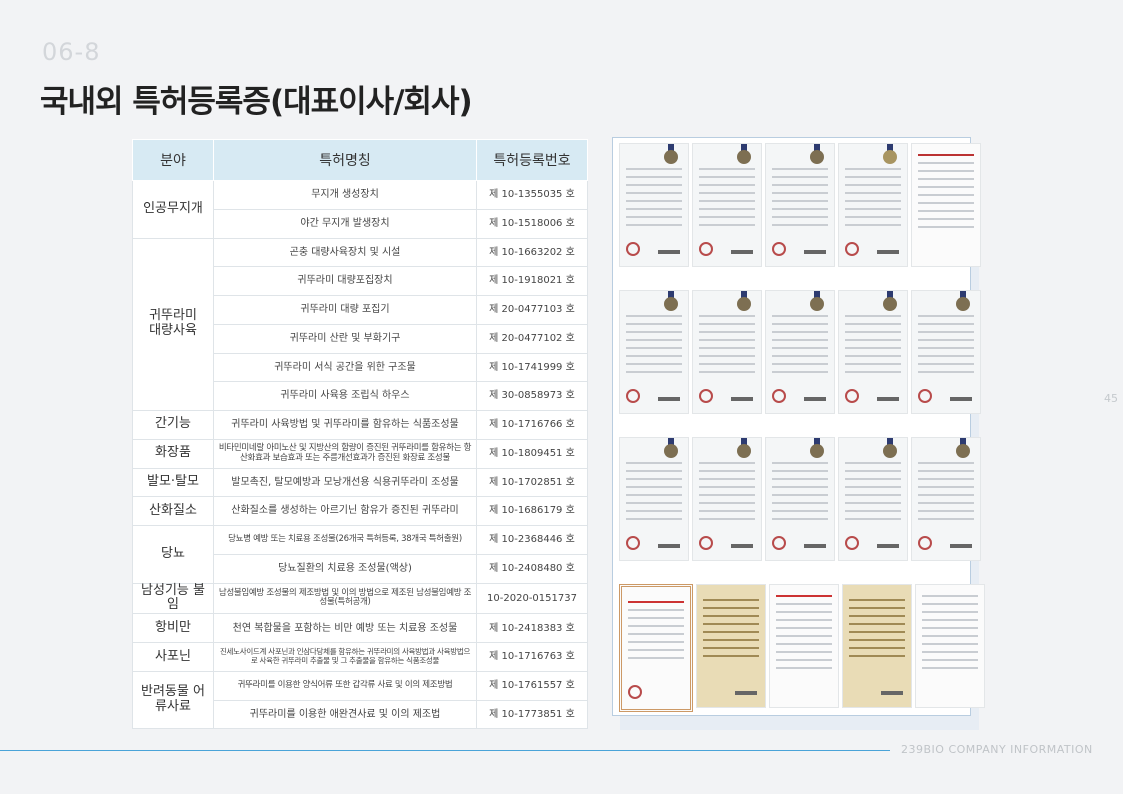  Describe the element at coordinates (173, 657) in the screenshot. I see `category-cell: 사포닌` at that location.